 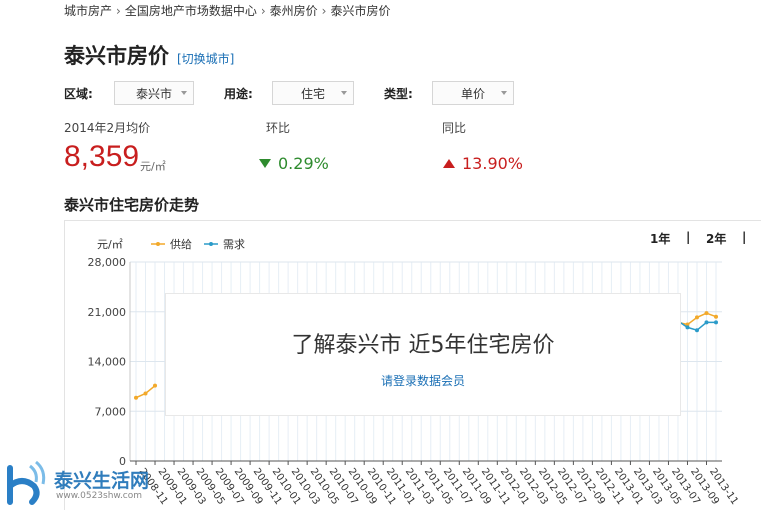 I want to click on y-tick-label: 14,000, so click(x=107, y=362).